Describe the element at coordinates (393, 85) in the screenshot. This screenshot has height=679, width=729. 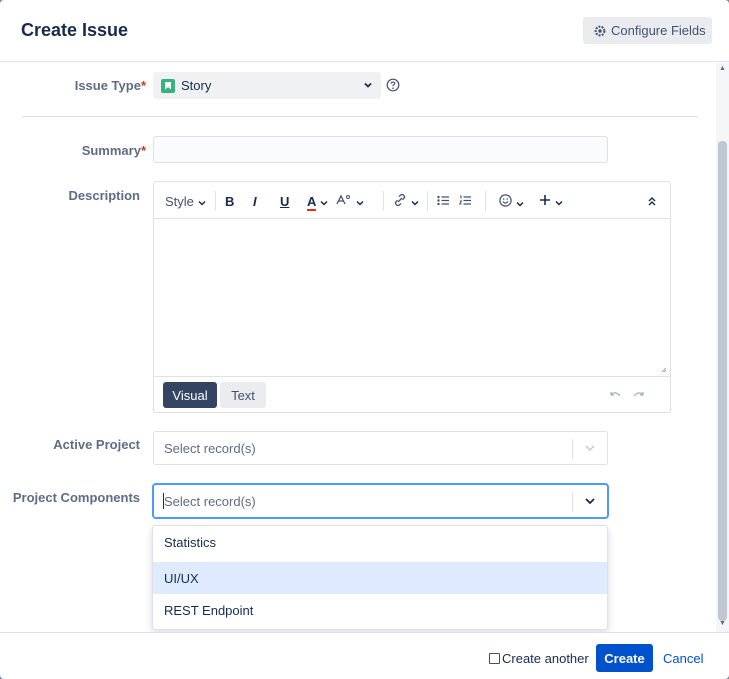
I see `help-icon` at that location.